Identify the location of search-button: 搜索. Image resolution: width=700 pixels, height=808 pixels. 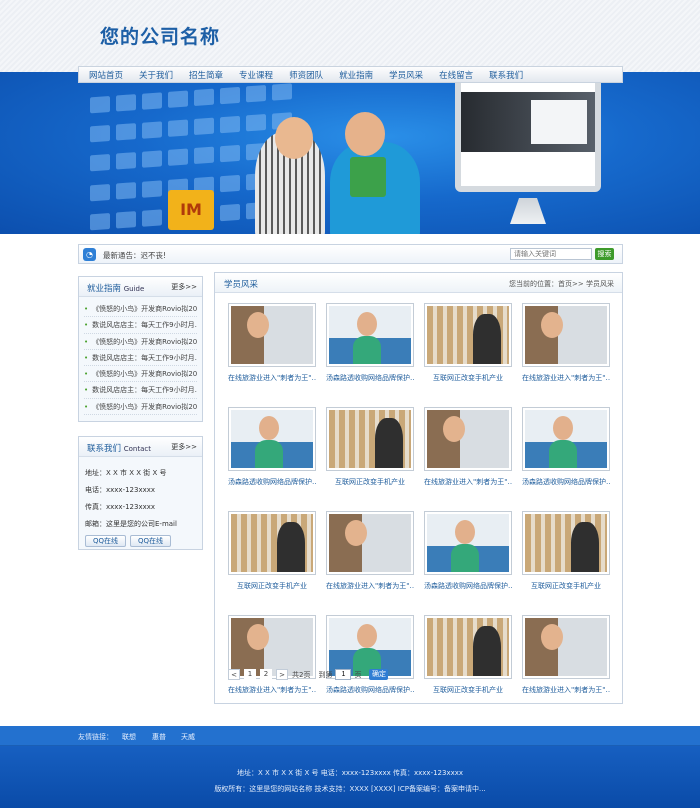
(604, 254).